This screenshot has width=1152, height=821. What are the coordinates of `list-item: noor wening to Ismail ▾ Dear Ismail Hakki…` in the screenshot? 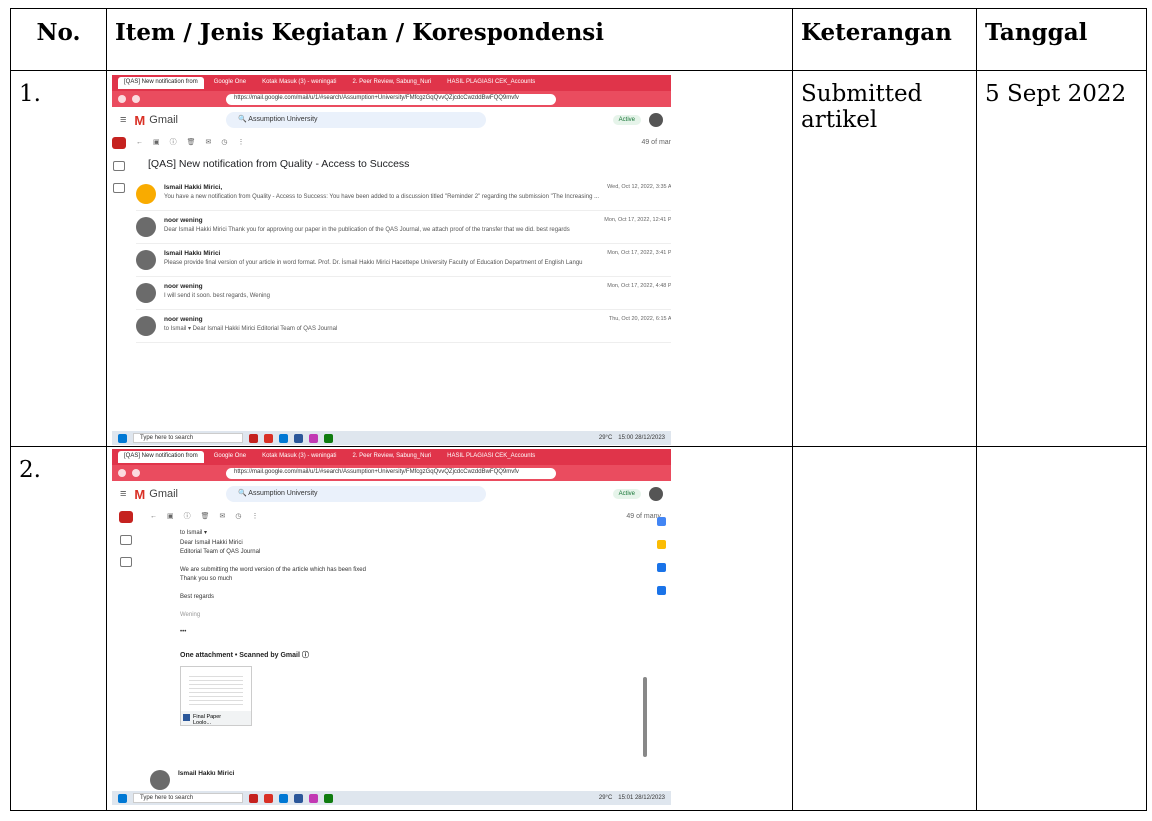 It's located at (403, 326).